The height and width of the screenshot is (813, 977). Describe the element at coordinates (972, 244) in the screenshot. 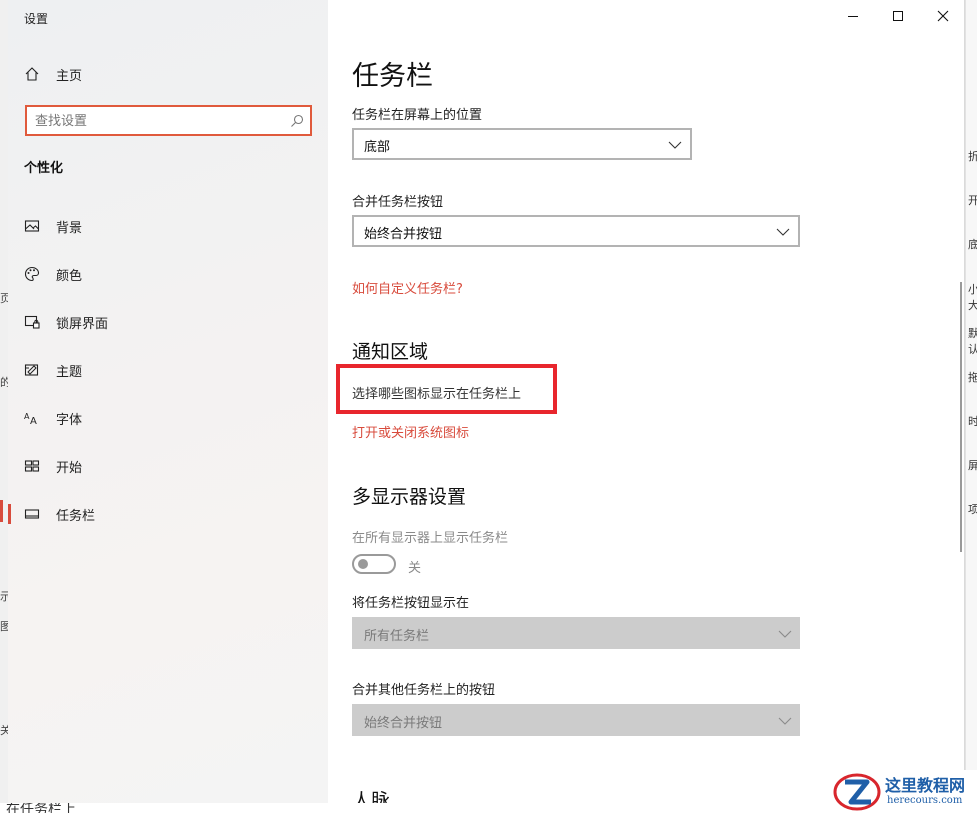

I see `background-fragment: 底` at that location.